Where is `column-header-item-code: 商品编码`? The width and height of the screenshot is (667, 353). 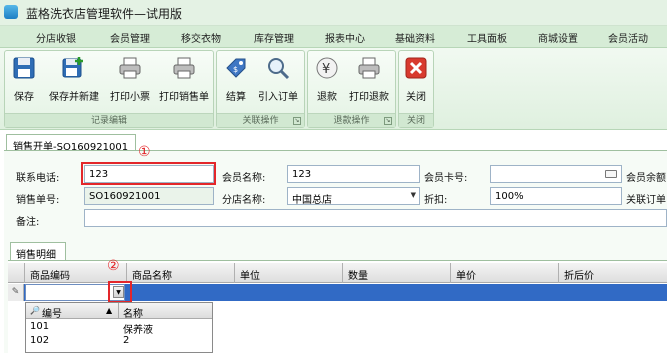
column-header-item-code: 商品编码 is located at coordinates (50, 274).